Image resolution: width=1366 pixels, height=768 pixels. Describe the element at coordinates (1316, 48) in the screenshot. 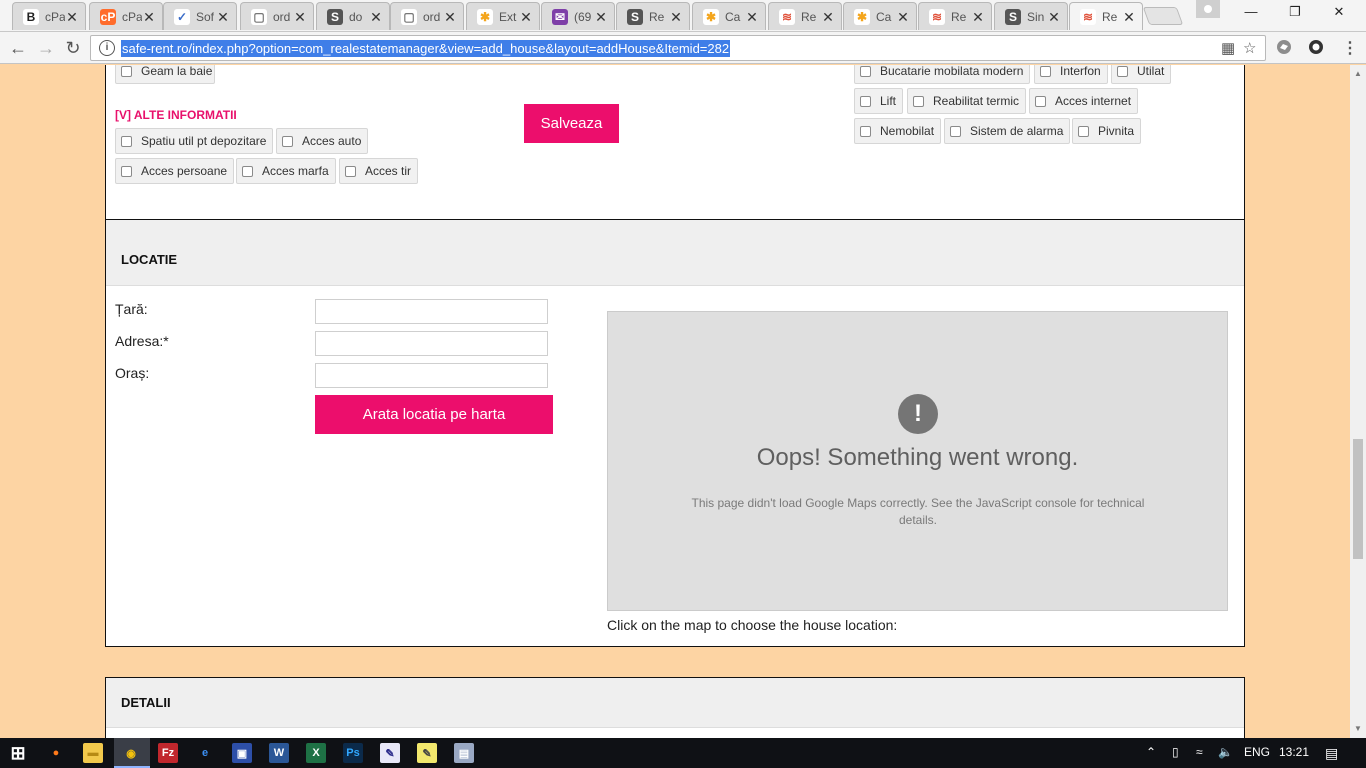

I see `extension-circle-icon` at that location.